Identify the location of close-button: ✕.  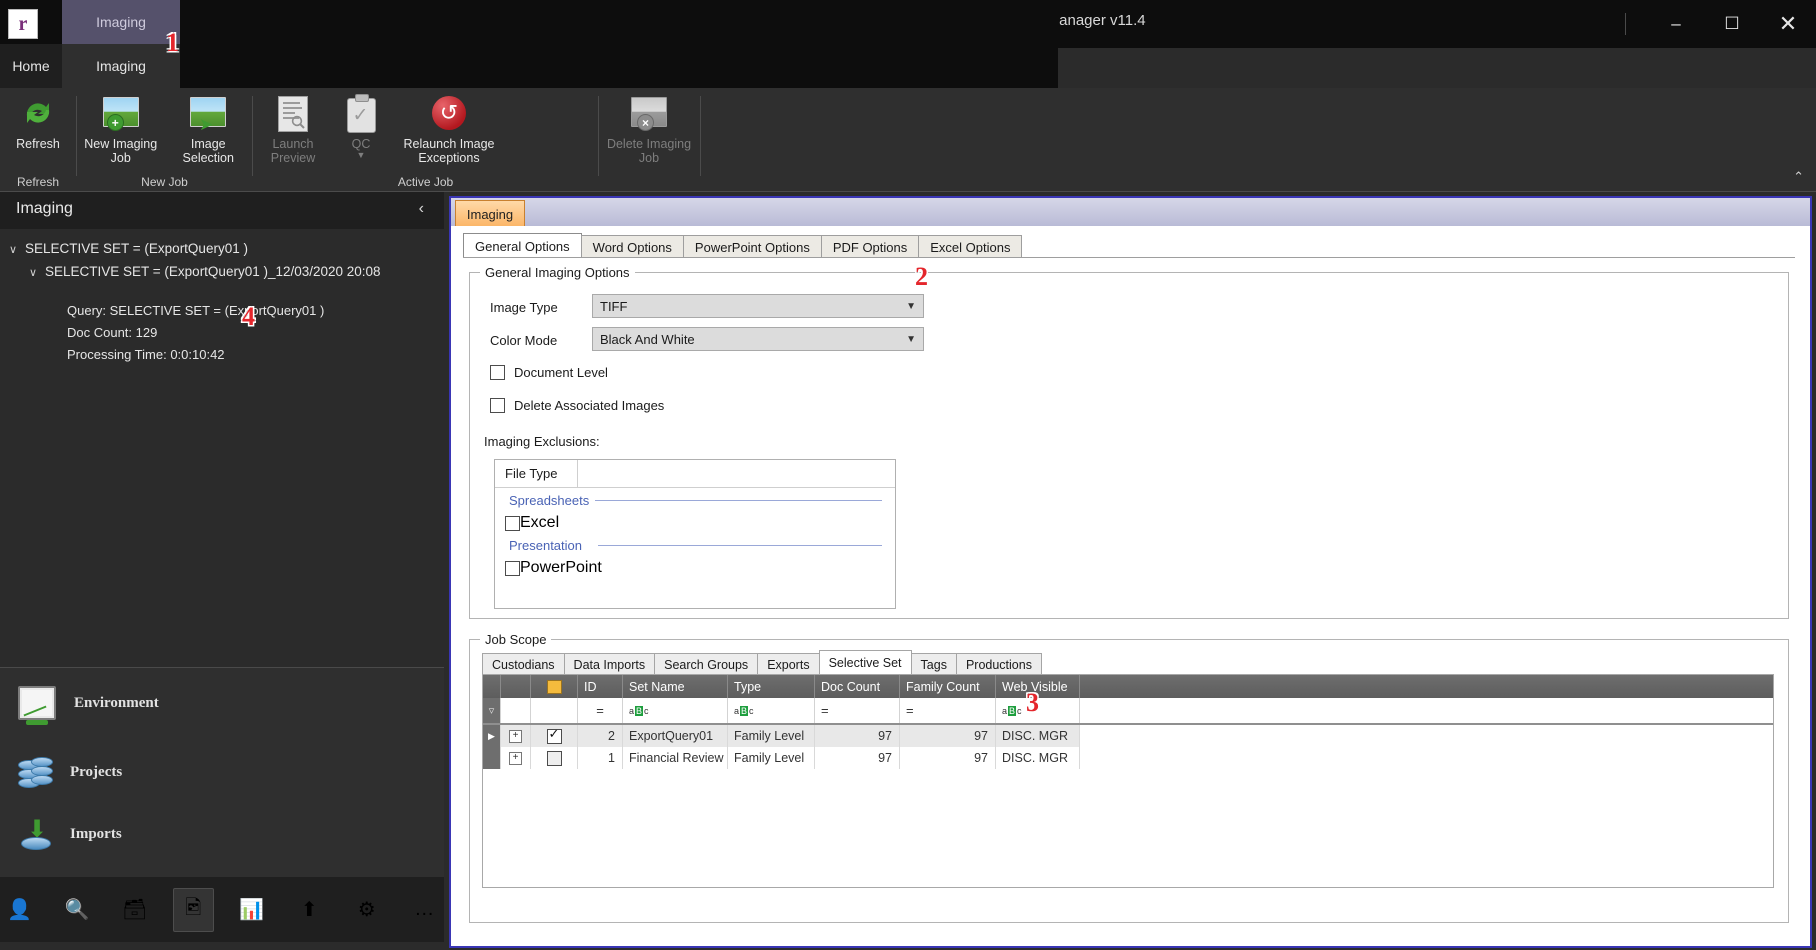
(1788, 24).